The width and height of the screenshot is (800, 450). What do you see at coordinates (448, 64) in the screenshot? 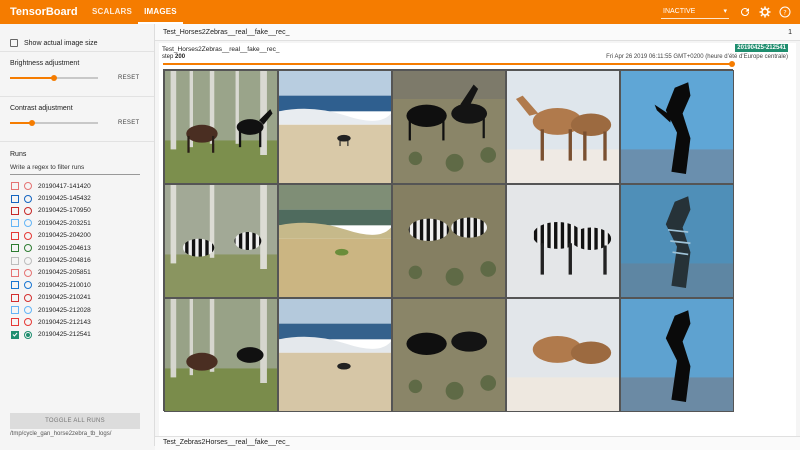
I see `step-slider` at bounding box center [448, 64].